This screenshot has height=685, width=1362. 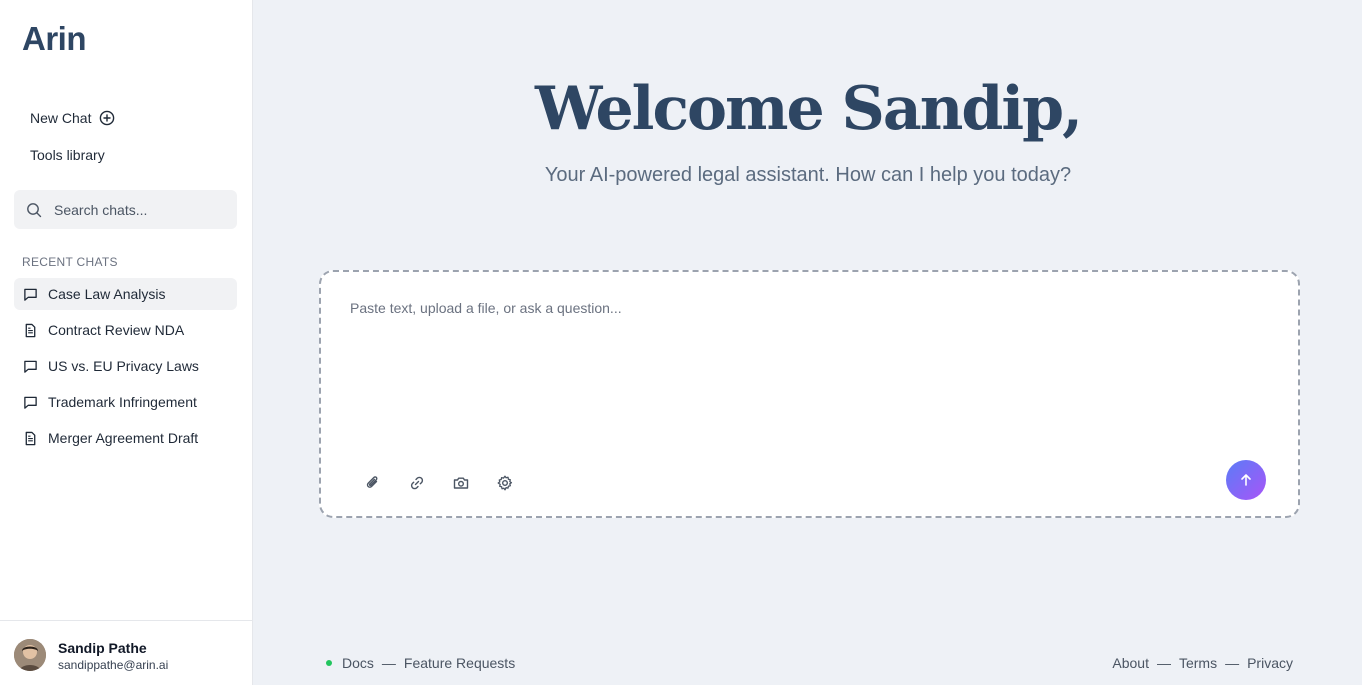 I want to click on app-logo: Arin, so click(x=54, y=39).